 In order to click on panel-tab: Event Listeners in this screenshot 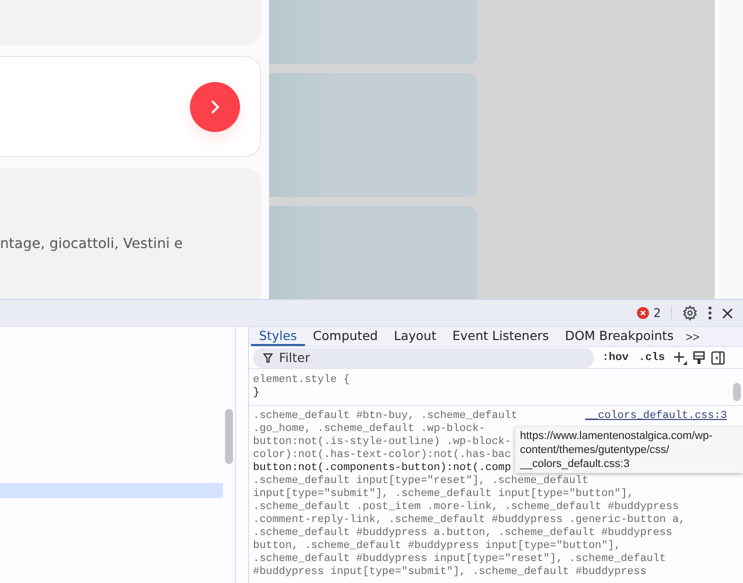, I will do `click(500, 336)`.